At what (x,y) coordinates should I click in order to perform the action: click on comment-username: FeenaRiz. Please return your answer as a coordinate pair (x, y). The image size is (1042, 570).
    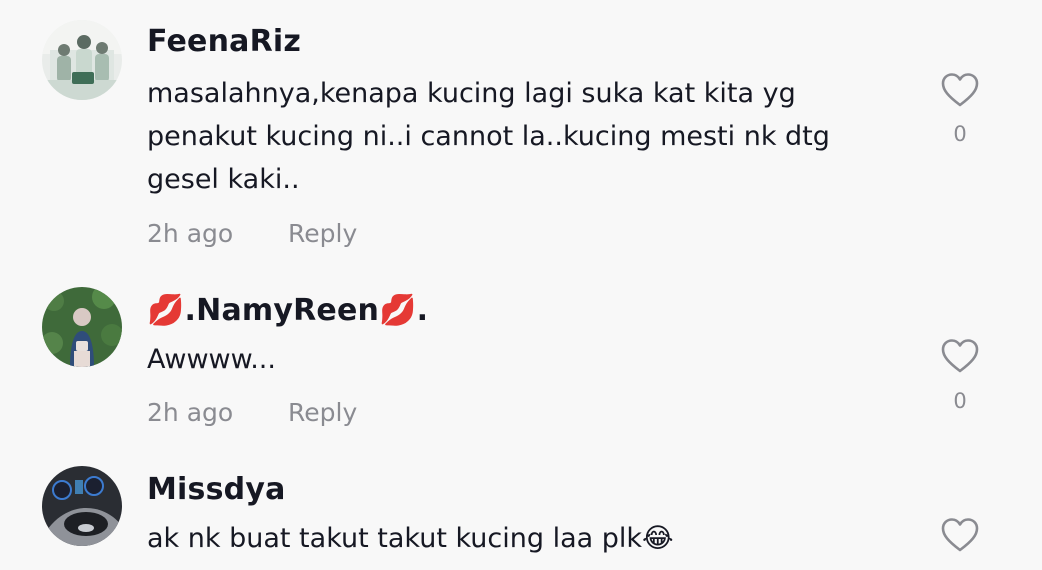
    Looking at the image, I should click on (224, 41).